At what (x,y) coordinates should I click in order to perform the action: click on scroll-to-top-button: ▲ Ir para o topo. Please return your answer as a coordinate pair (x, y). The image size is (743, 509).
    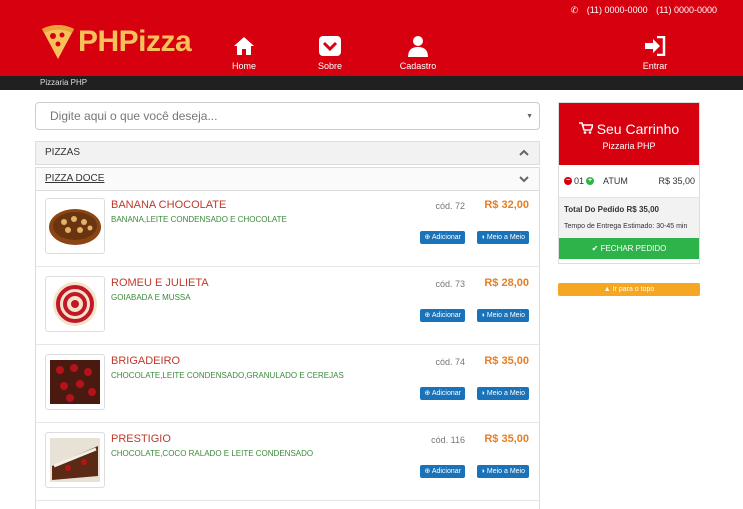
    Looking at the image, I should click on (629, 289).